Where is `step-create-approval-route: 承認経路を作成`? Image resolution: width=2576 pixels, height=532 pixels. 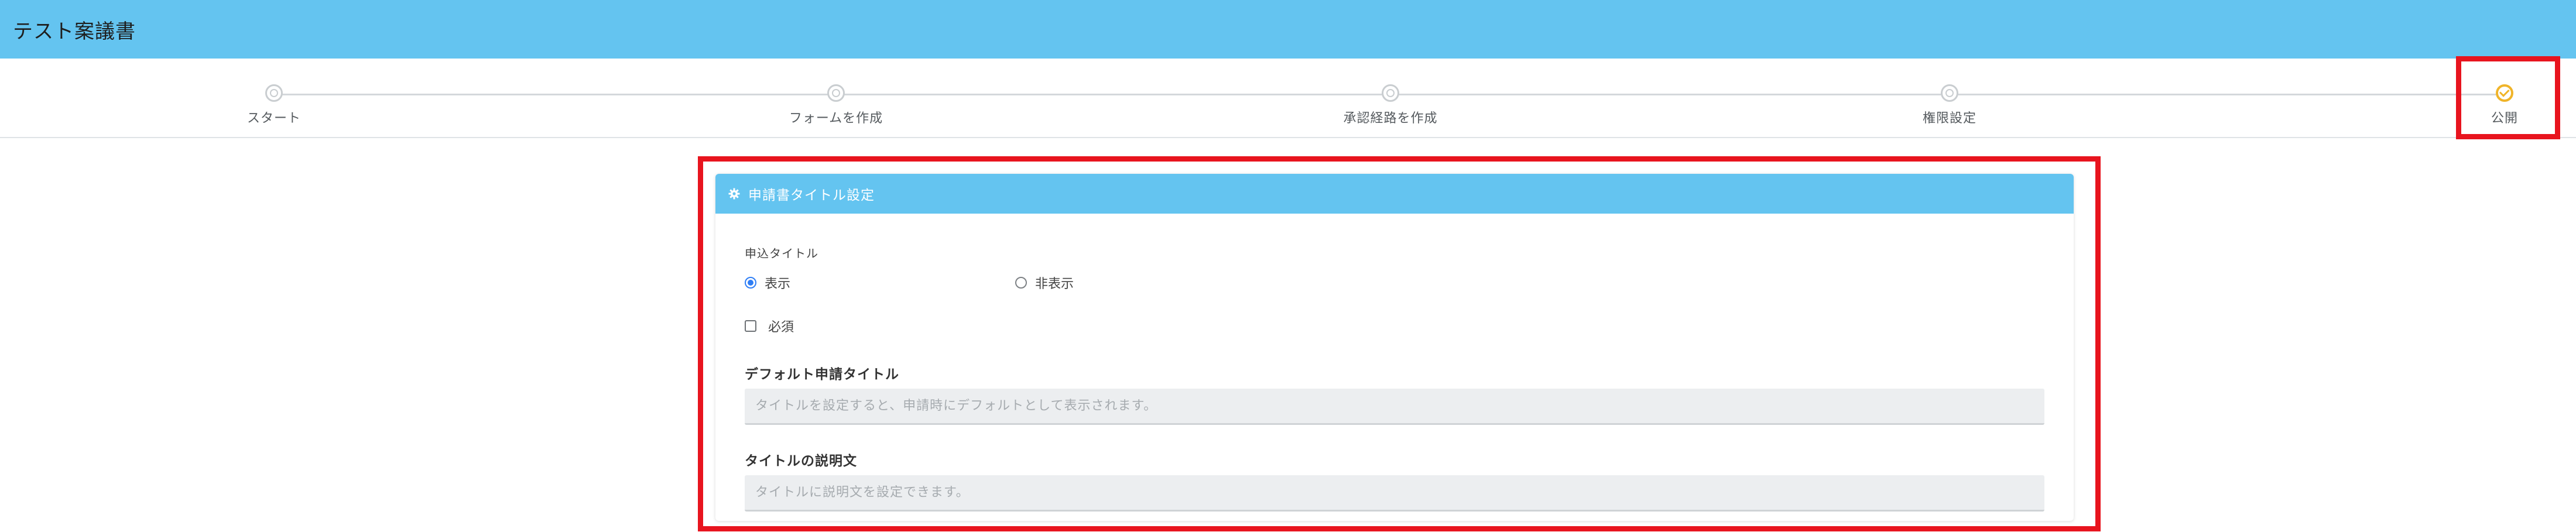
step-create-approval-route: 承認経路を作成 is located at coordinates (1390, 105).